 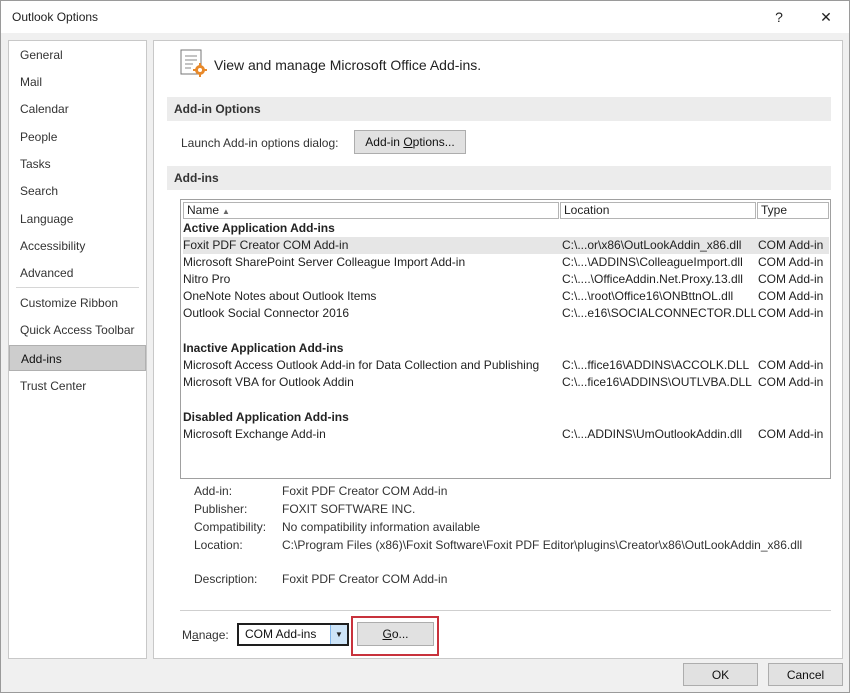 I want to click on group-disabled-addins: Disabled Application Add-ins, so click(x=266, y=417).